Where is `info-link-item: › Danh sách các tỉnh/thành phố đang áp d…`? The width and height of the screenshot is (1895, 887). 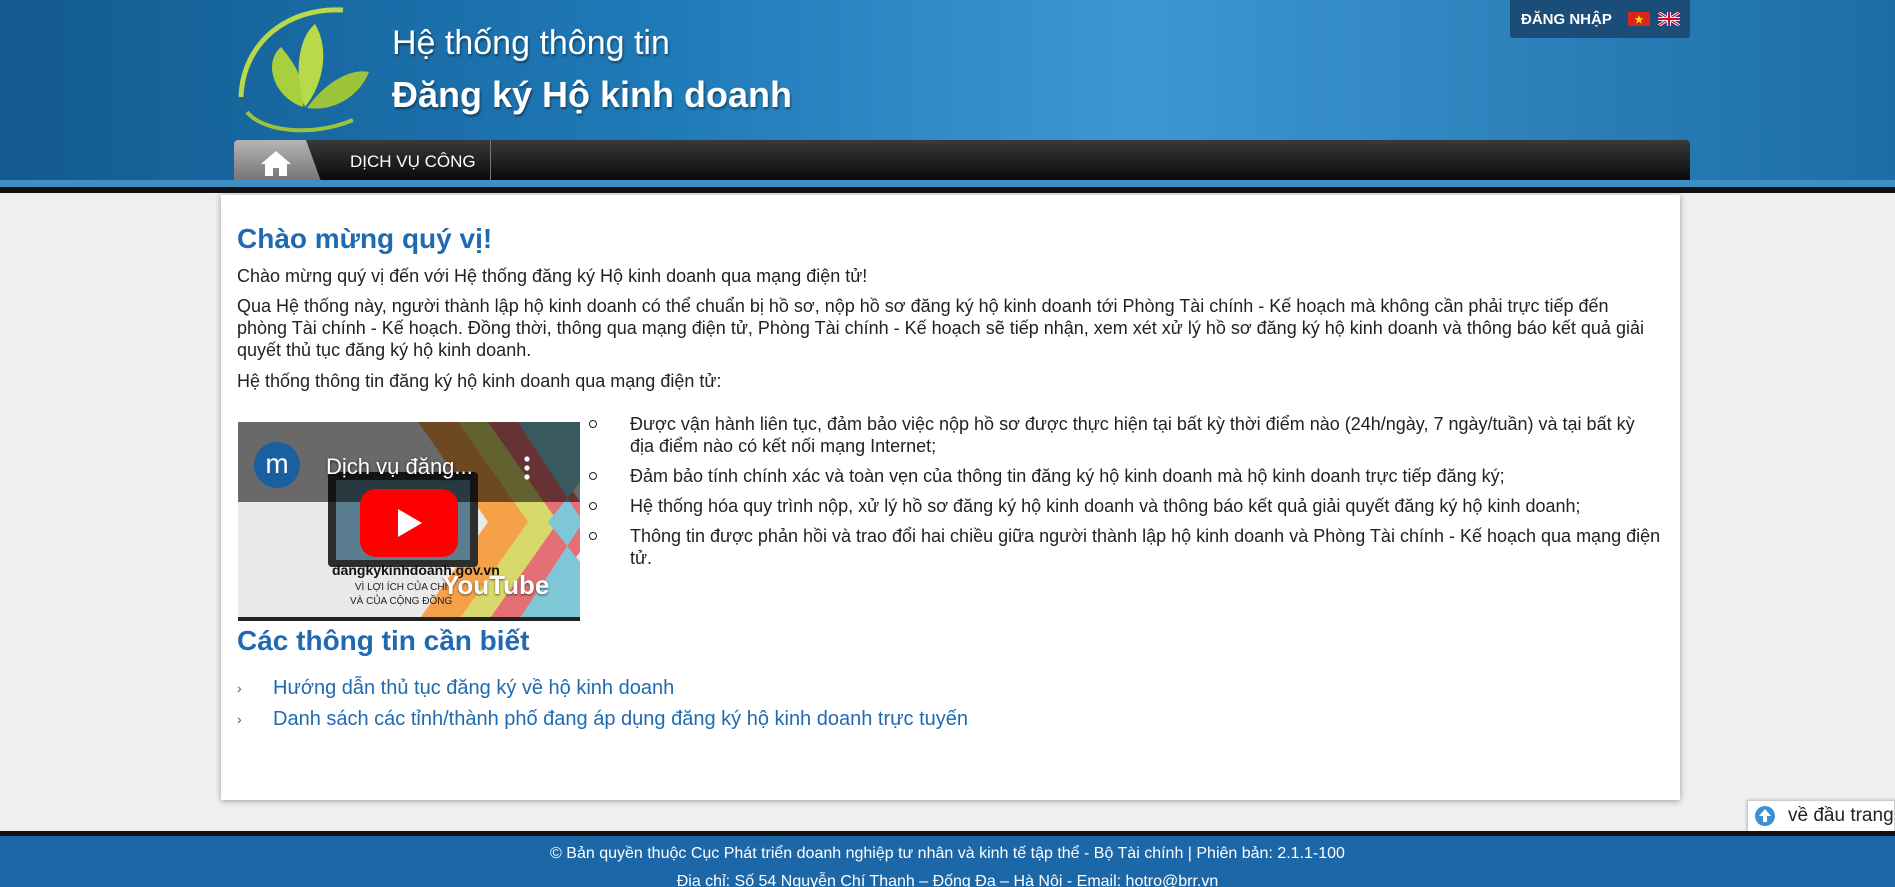
info-link-item: › Danh sách các tỉnh/thành phố đang áp d… is located at coordinates (602, 719).